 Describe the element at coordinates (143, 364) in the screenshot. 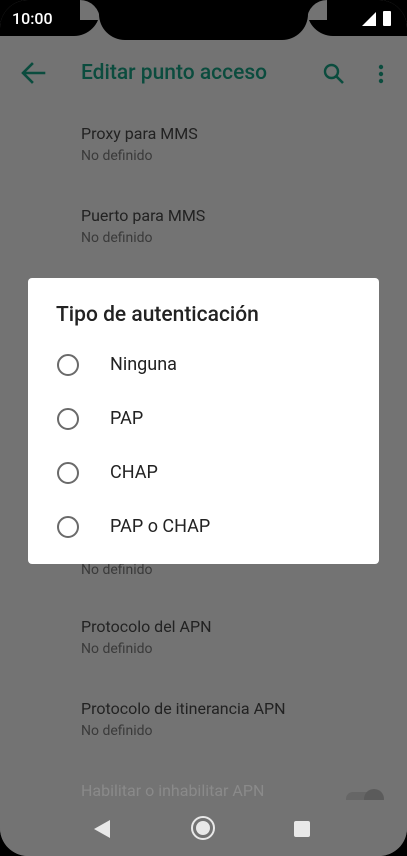

I see `radio-label: Ninguna` at that location.